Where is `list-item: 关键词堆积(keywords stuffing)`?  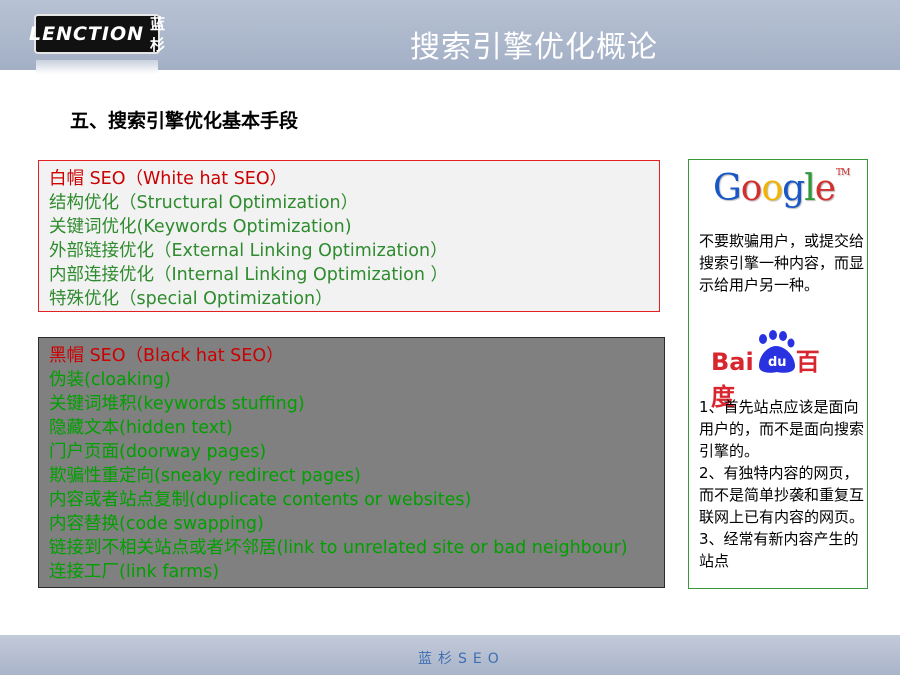
list-item: 关键词堆积(keywords stuffing) is located at coordinates (177, 404).